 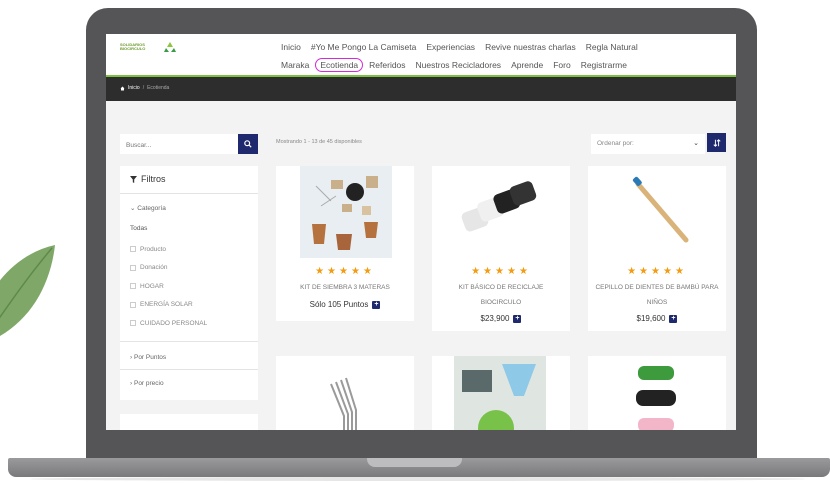 I want to click on product-price-row: $23,900 +, so click(x=501, y=318).